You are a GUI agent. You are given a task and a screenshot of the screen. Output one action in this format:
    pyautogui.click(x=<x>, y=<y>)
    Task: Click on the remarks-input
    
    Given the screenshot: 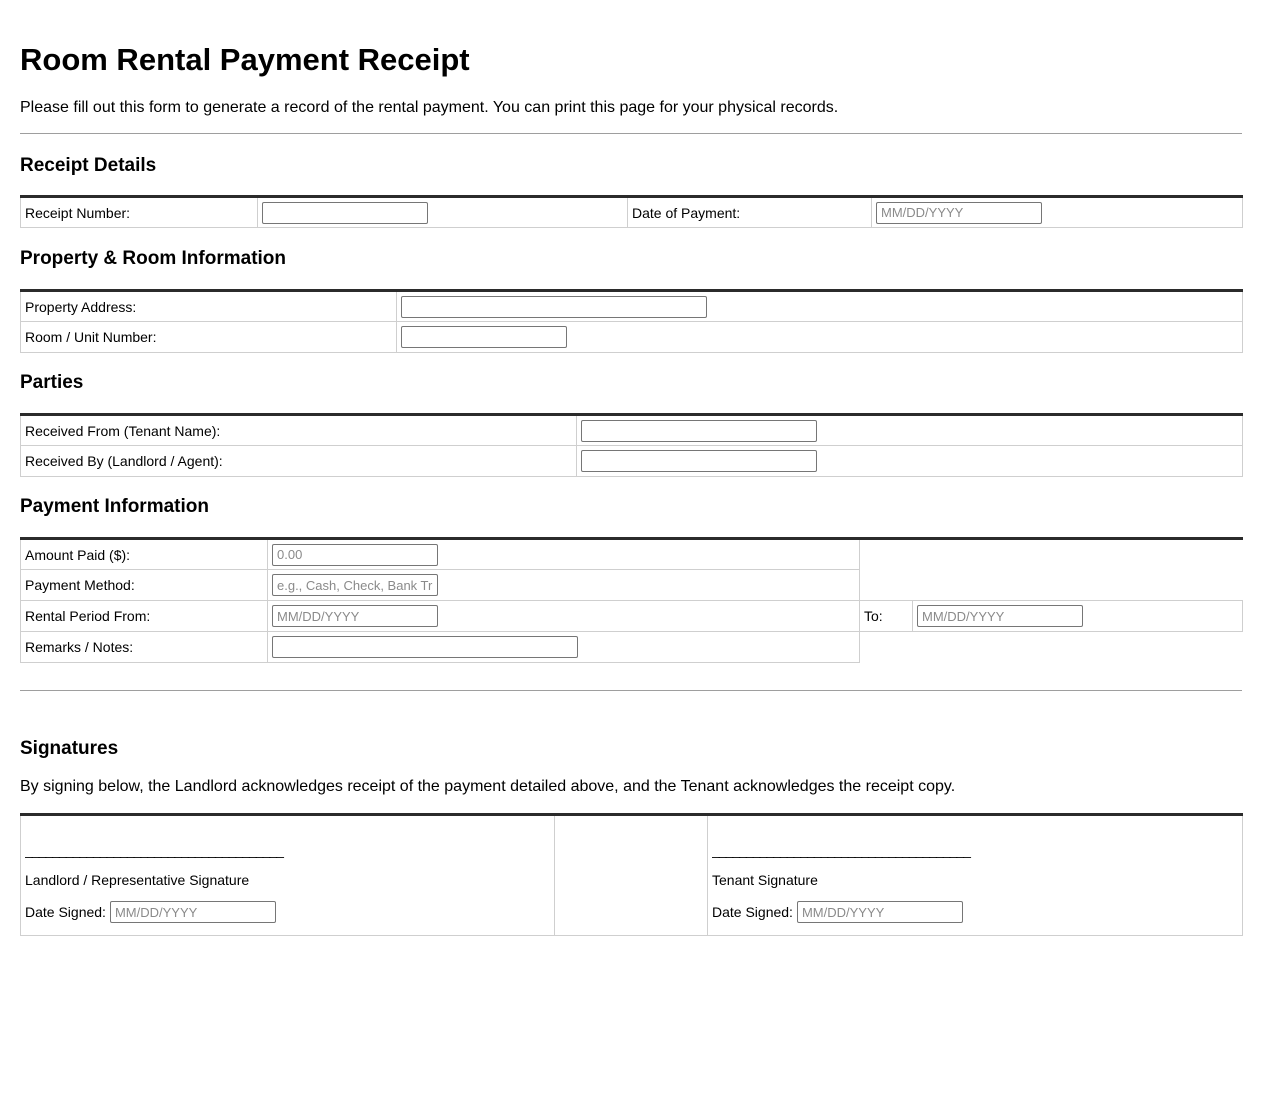 What is the action you would take?
    pyautogui.click(x=425, y=647)
    